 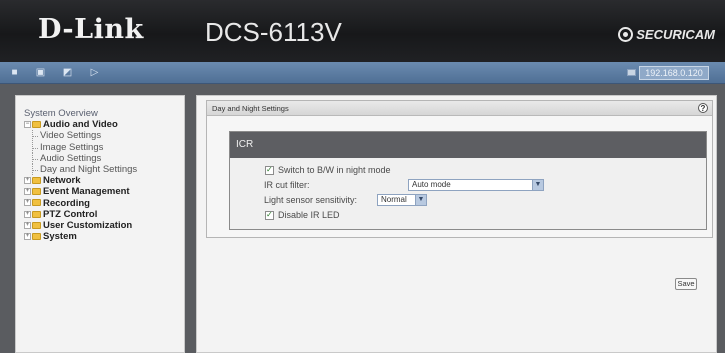 I want to click on panel-title-text: Day and Night Settings, so click(x=250, y=108).